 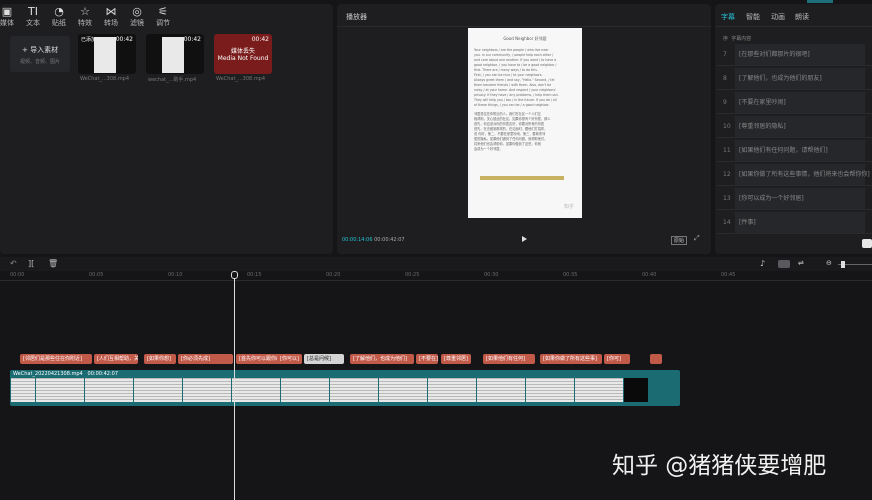 What do you see at coordinates (31, 263) in the screenshot?
I see `split-icon: ][` at bounding box center [31, 263].